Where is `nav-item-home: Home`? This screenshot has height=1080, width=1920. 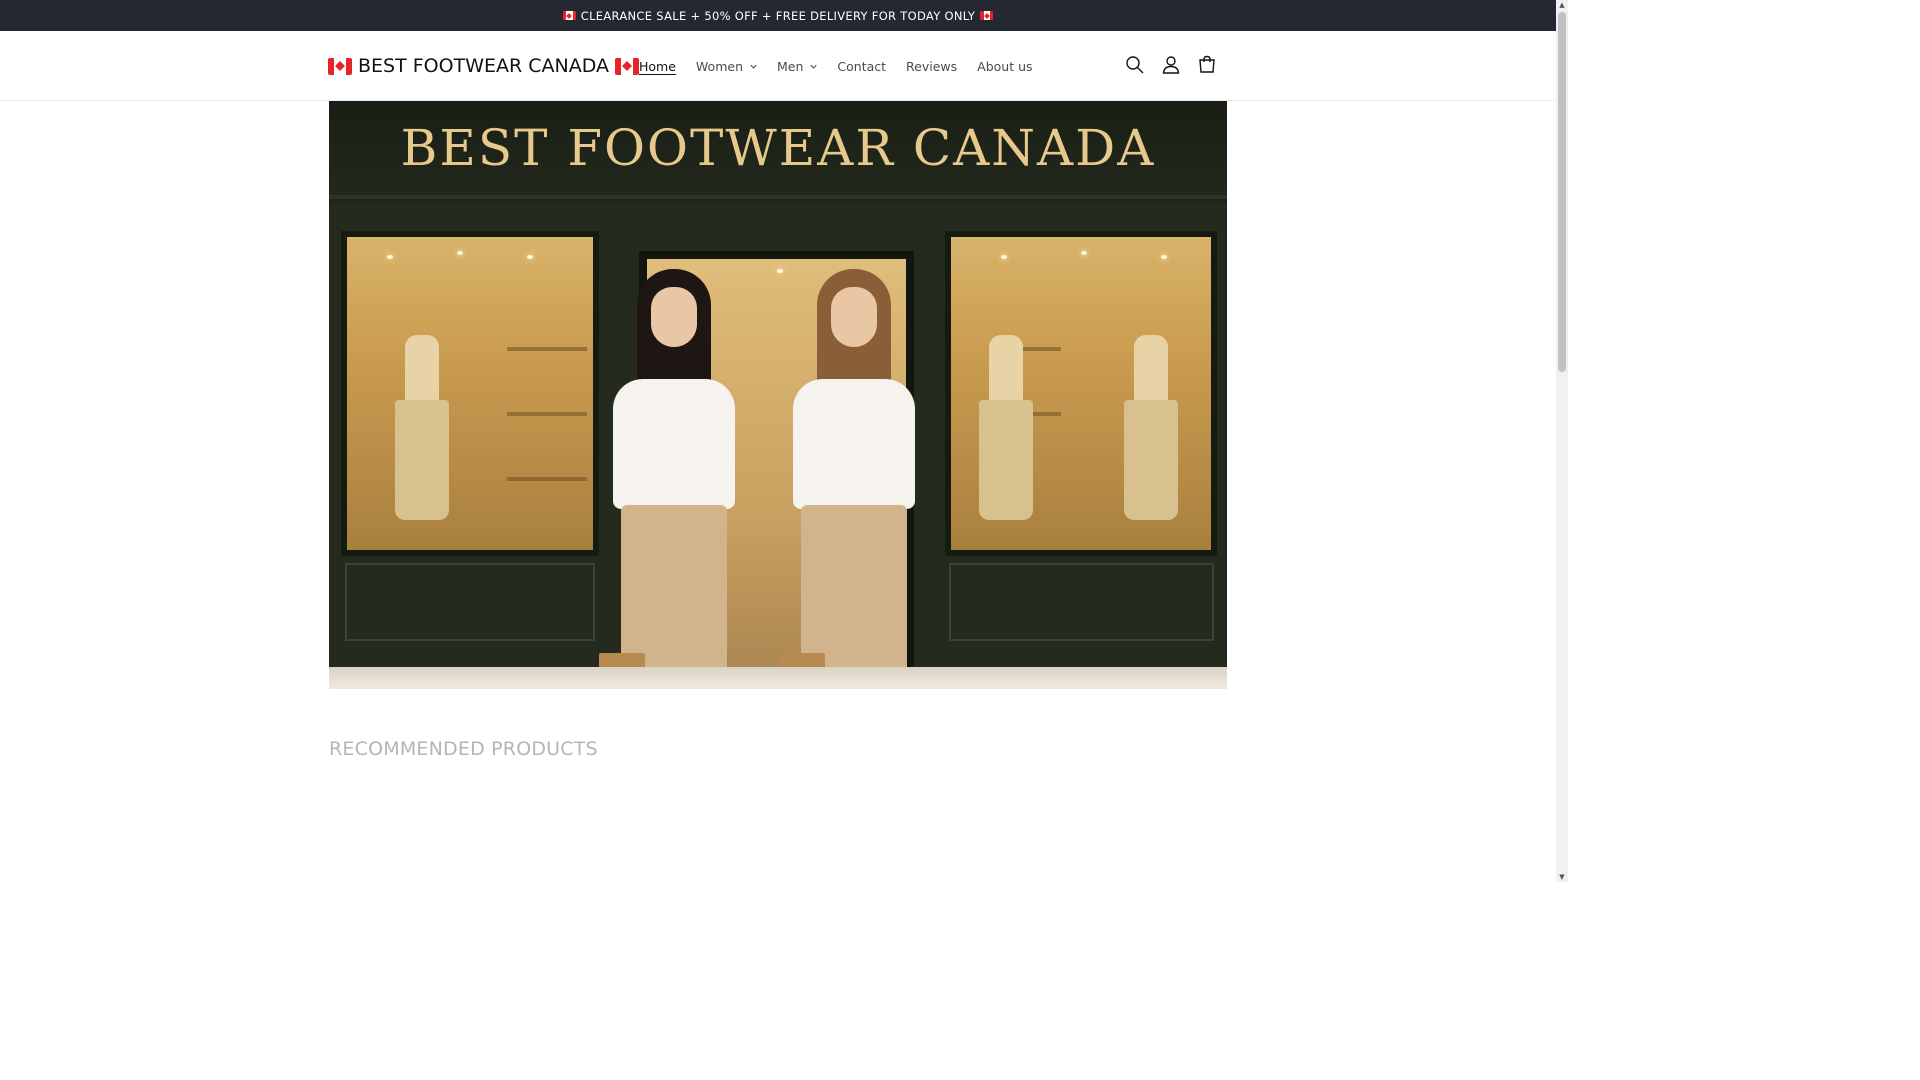 nav-item-home: Home is located at coordinates (657, 66).